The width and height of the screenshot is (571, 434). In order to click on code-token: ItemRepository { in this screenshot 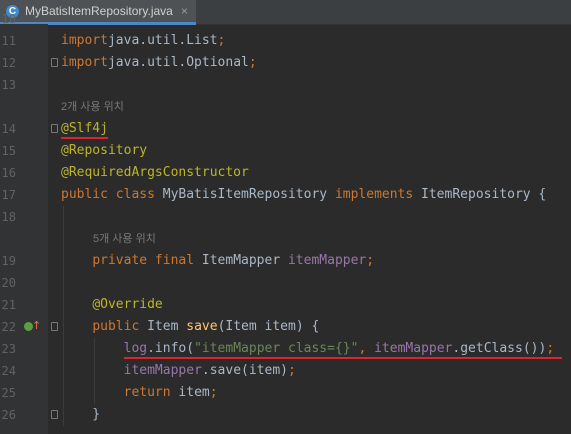, I will do `click(484, 194)`.